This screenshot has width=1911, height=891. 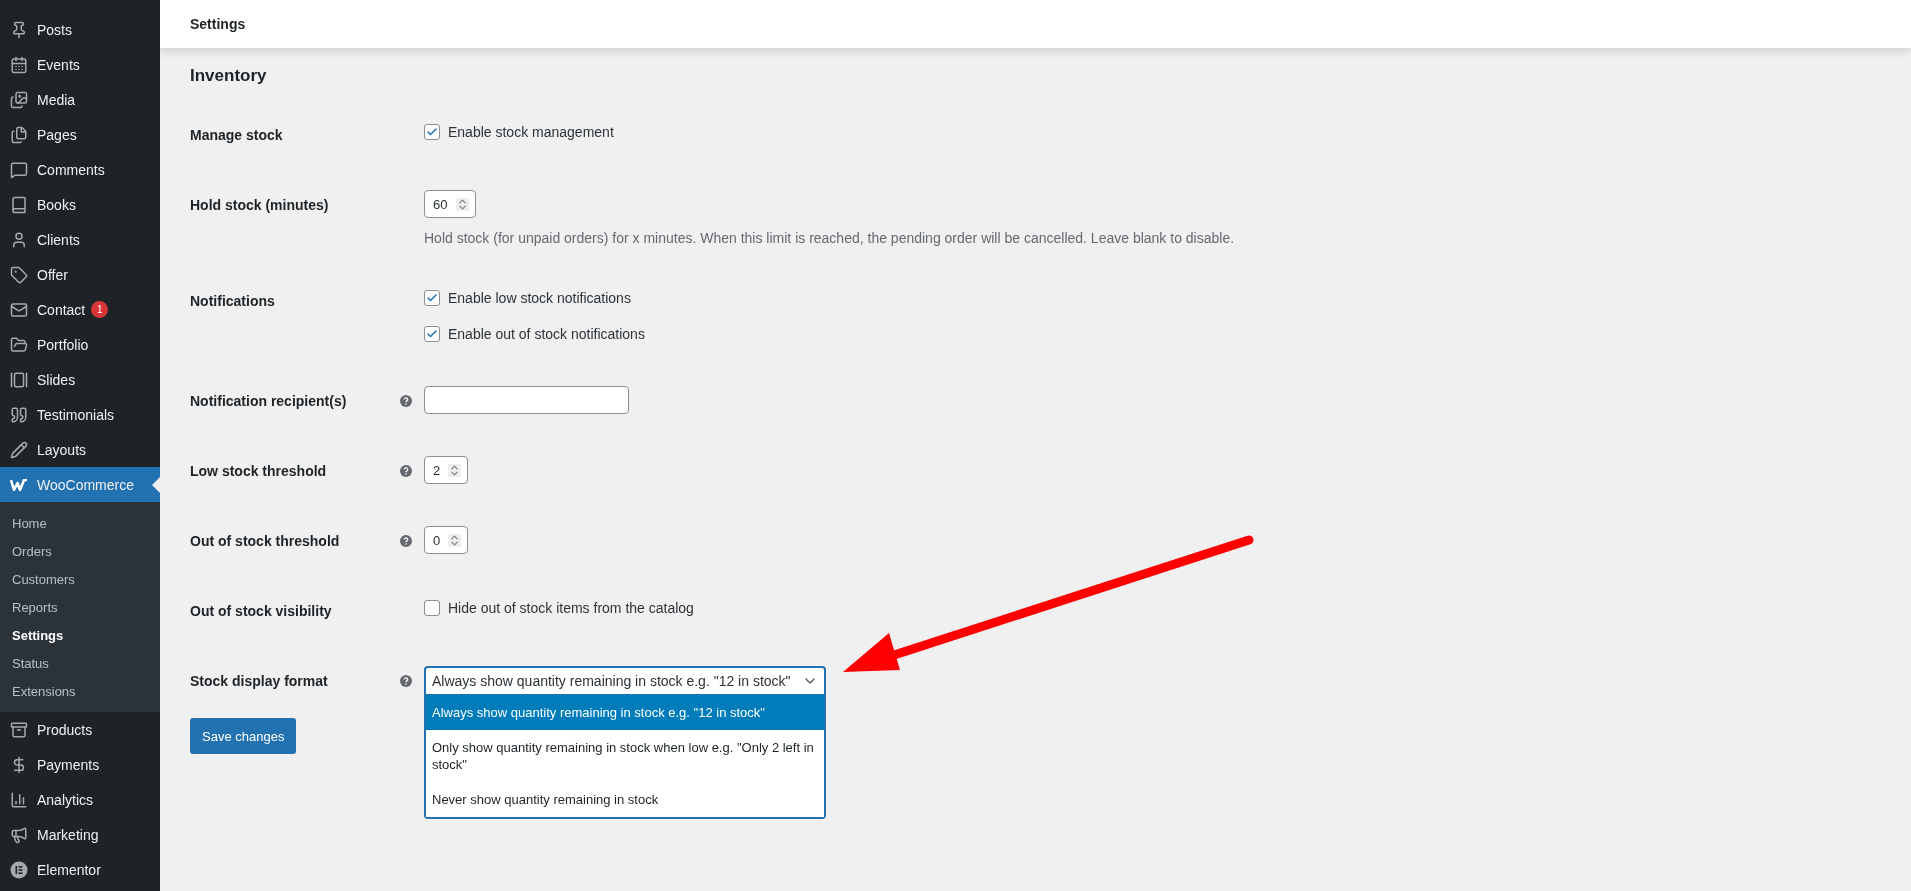 I want to click on pages-icon, so click(x=19, y=134).